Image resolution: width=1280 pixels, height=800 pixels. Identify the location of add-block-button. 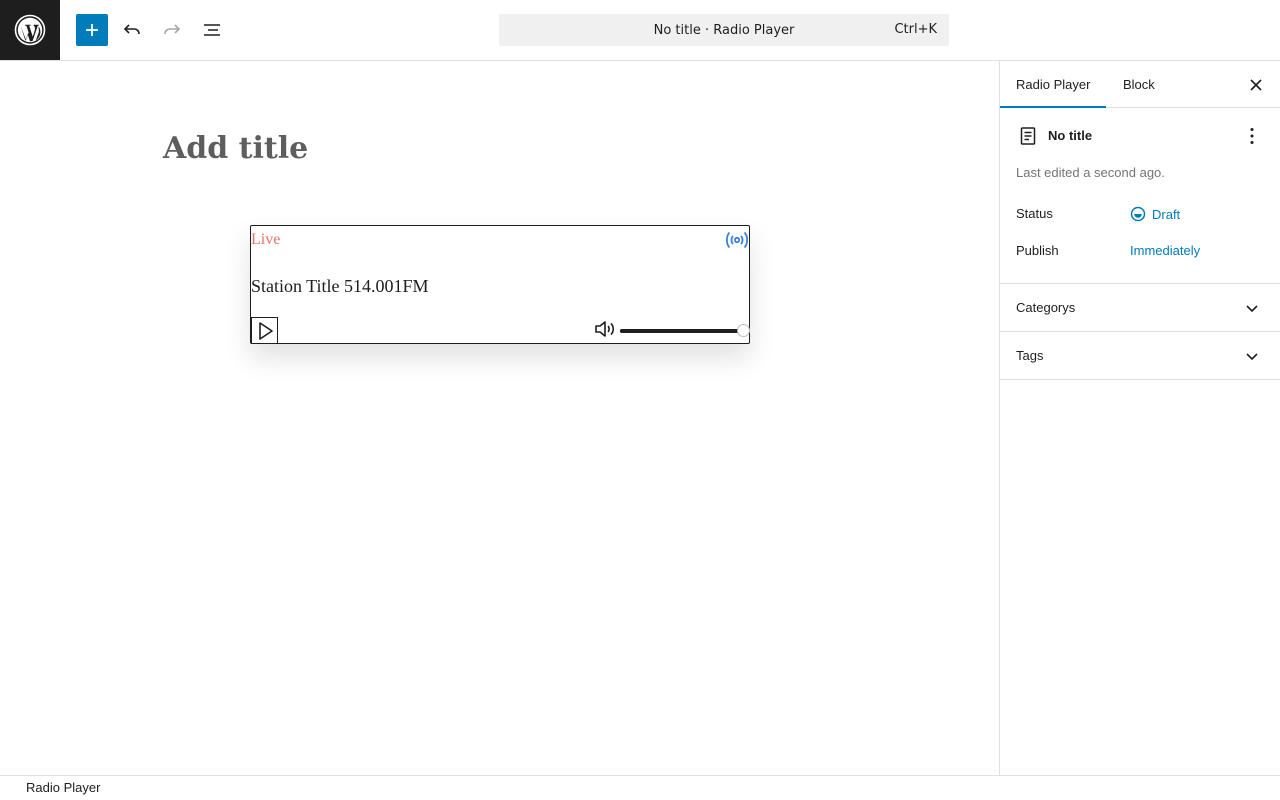
(92, 30).